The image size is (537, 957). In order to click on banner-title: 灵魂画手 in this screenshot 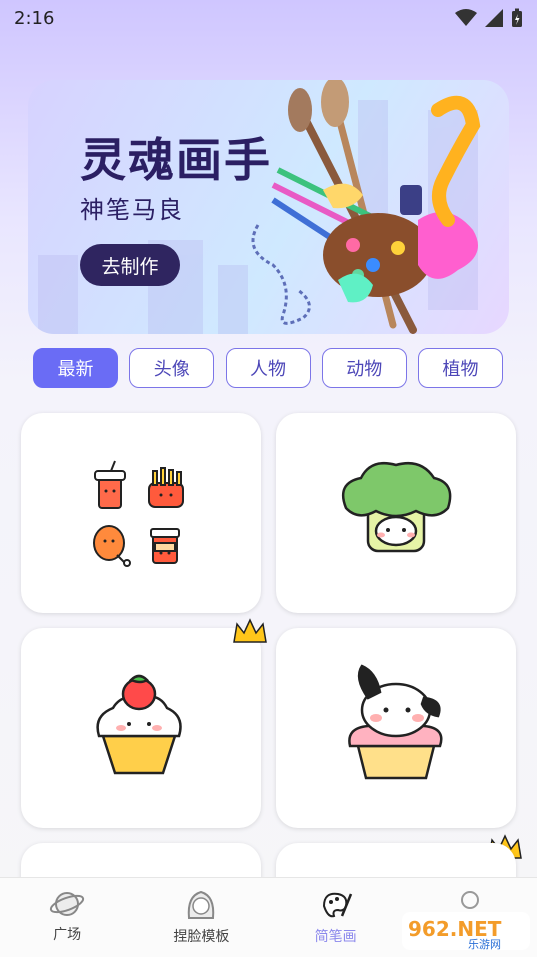, I will do `click(176, 160)`.